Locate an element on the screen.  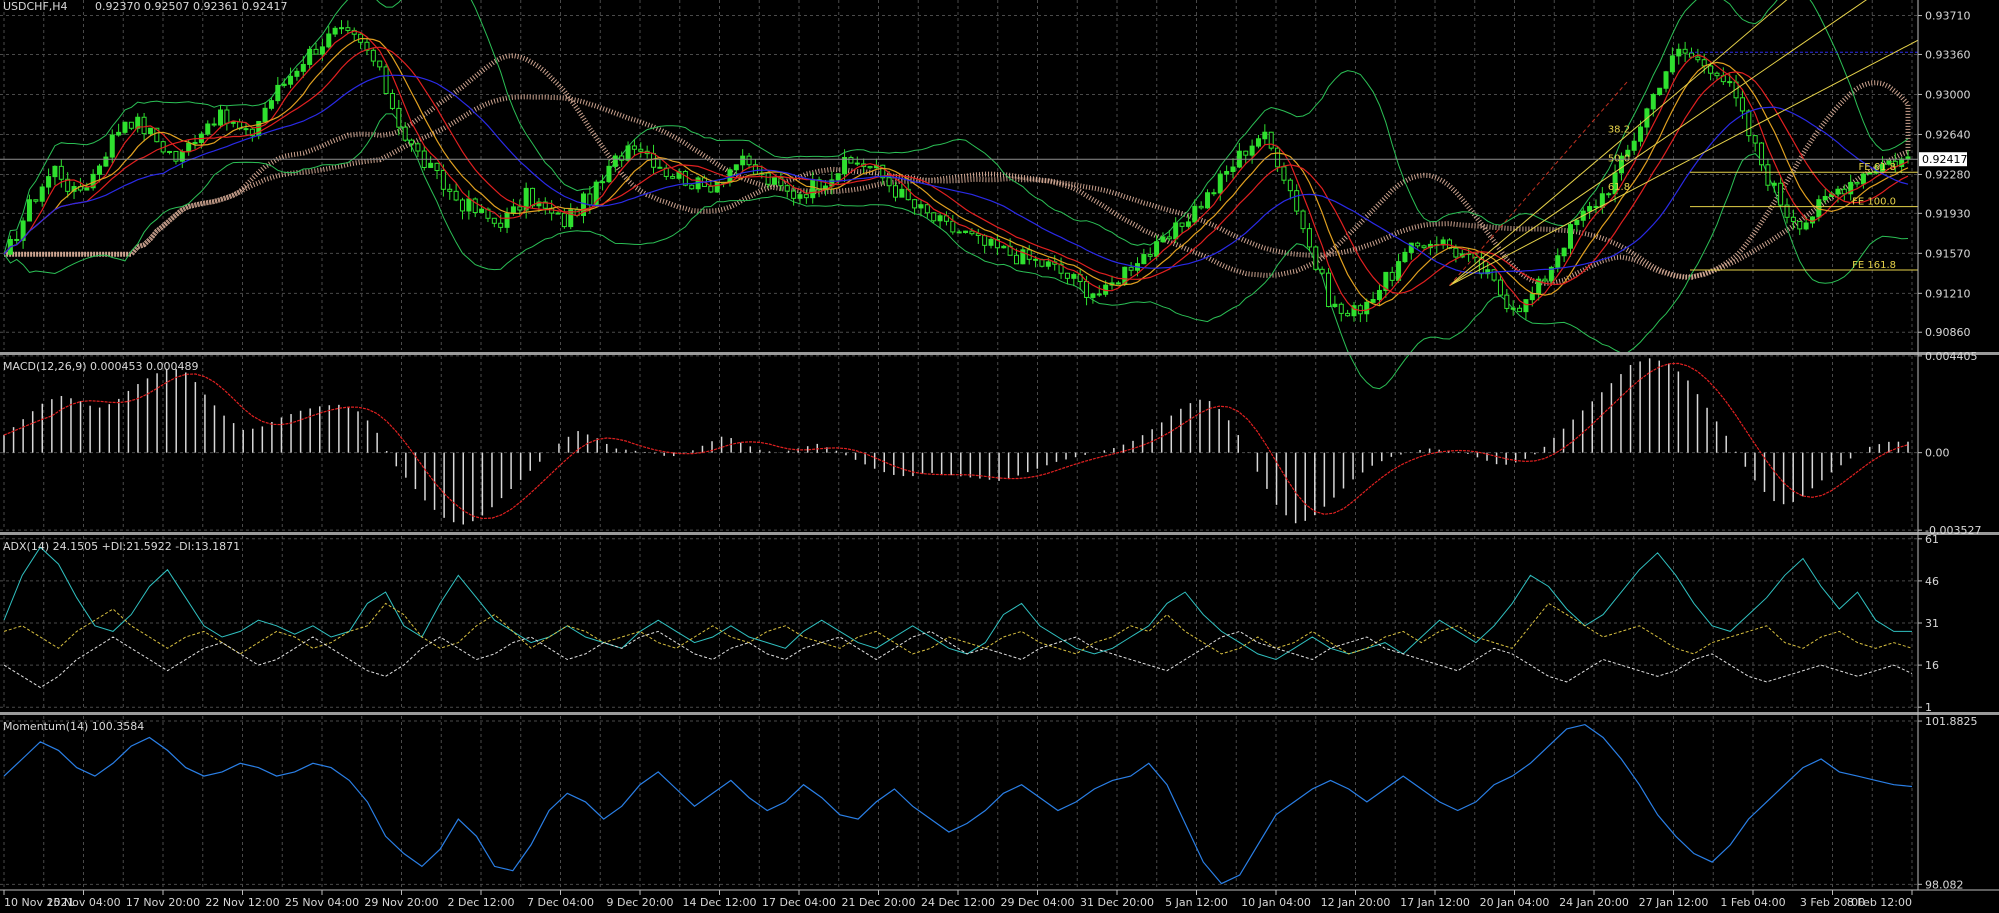
price-axis-label: 98.082 is located at coordinates (1944, 884).